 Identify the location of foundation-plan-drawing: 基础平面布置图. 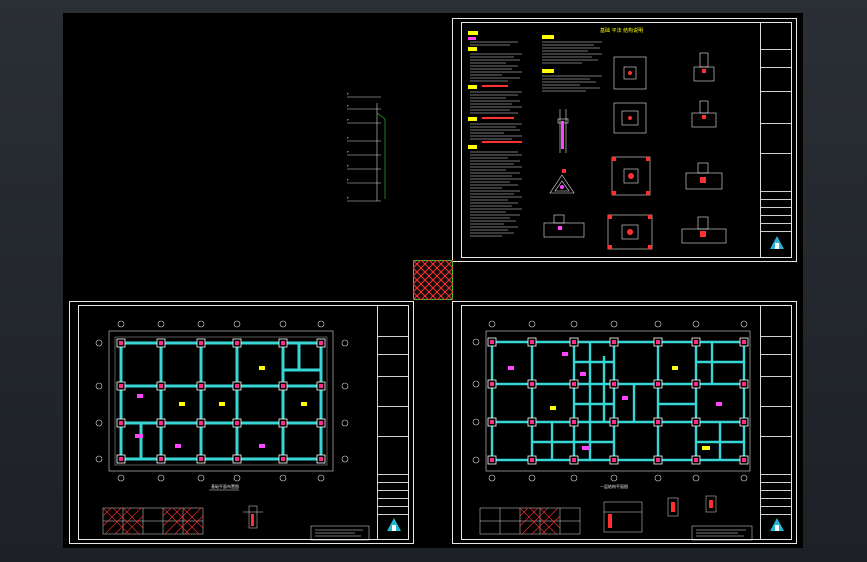
(232, 430).